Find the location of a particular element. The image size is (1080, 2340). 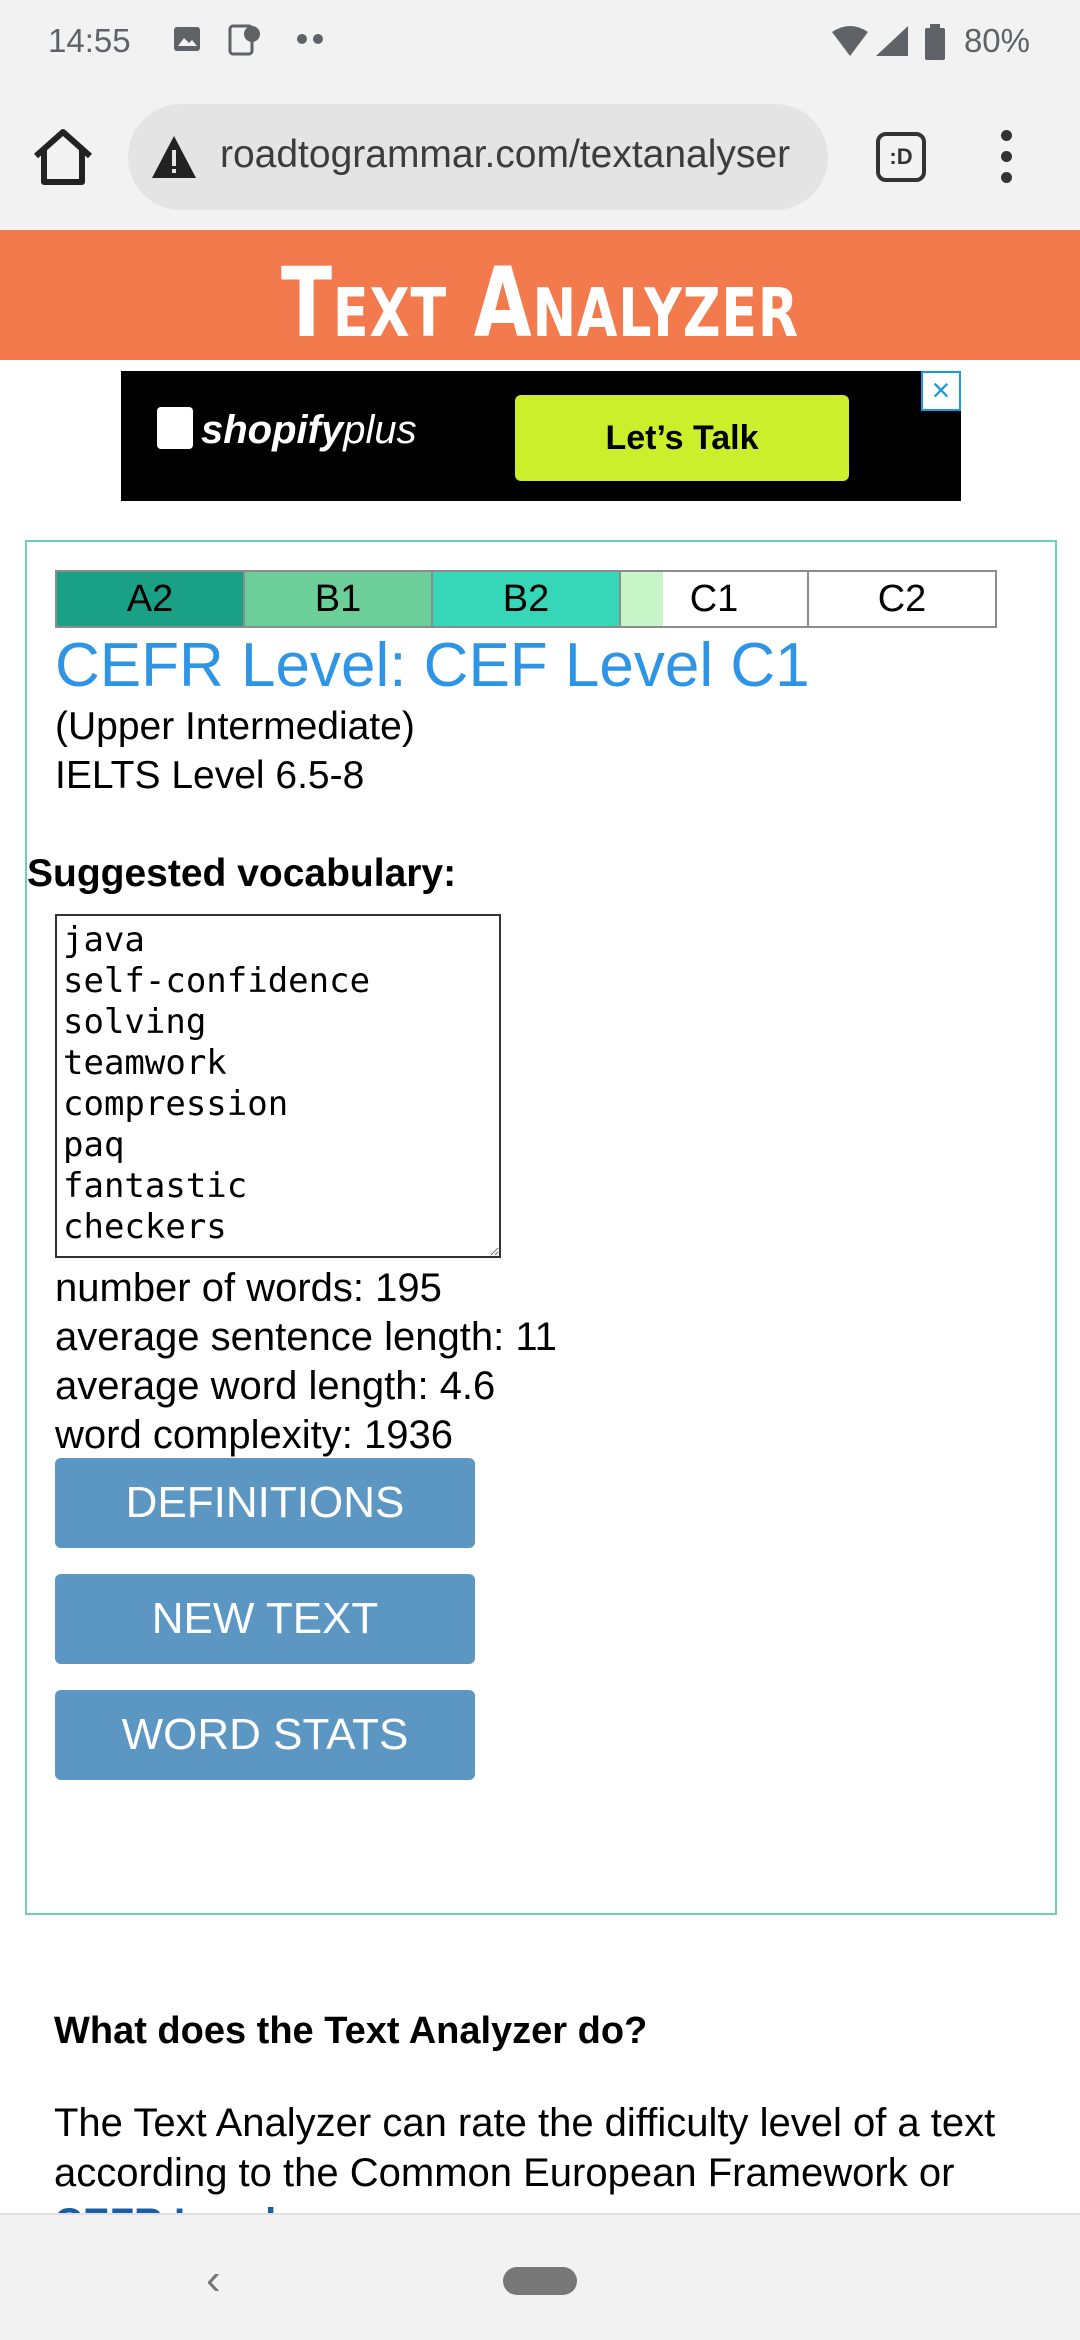

more-dots-icon is located at coordinates (310, 39).